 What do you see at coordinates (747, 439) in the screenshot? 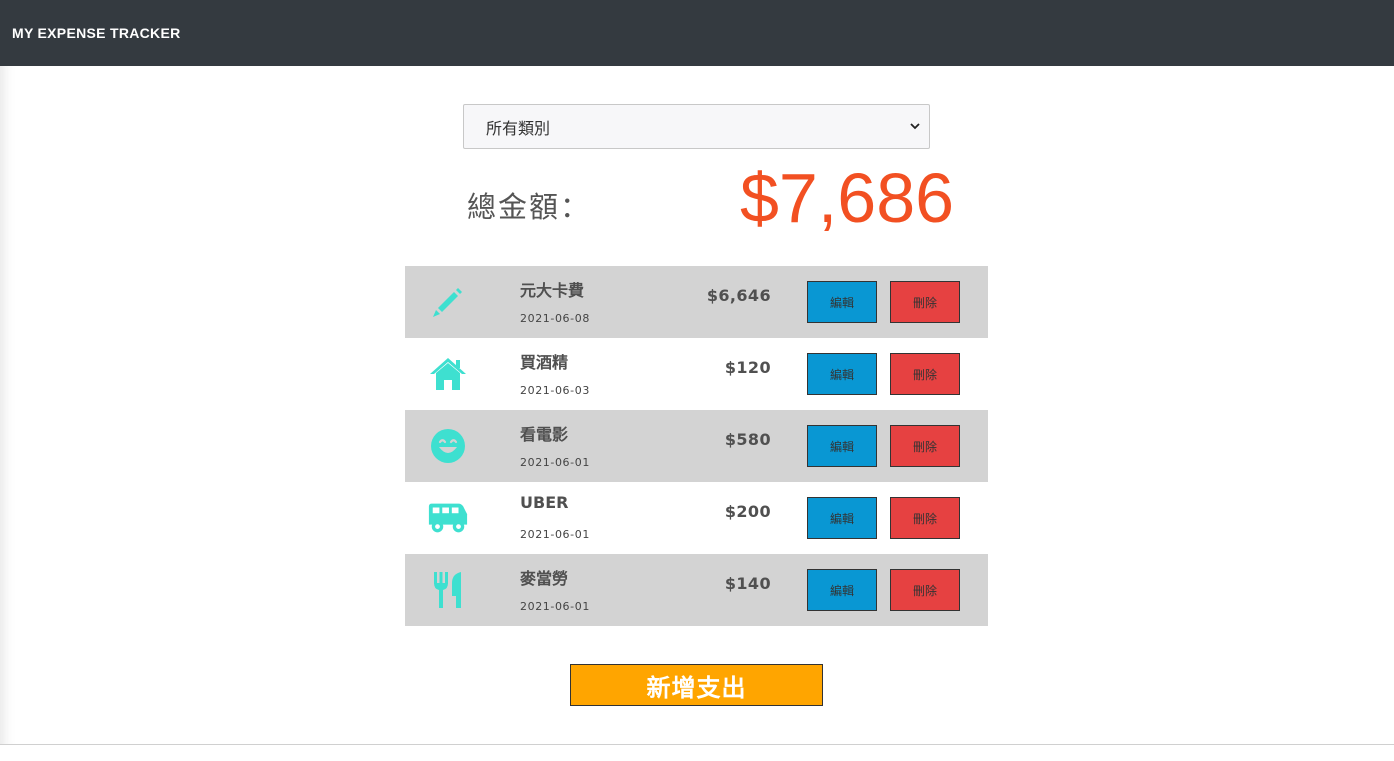
I see `expense-amount: $580` at bounding box center [747, 439].